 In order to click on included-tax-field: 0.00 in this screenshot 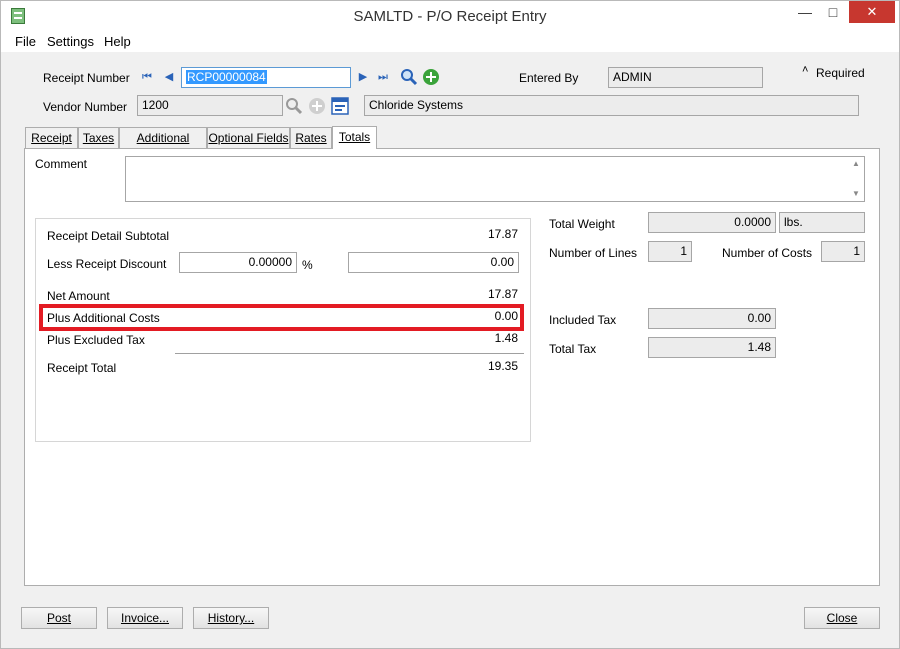, I will do `click(712, 318)`.